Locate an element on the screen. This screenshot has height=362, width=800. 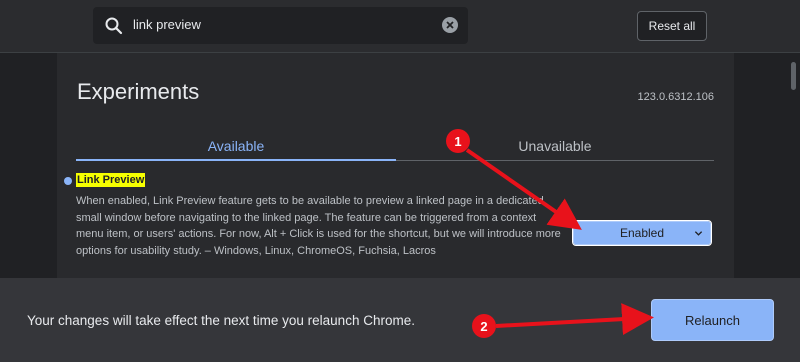
relaunch-button: Relaunch is located at coordinates (712, 320).